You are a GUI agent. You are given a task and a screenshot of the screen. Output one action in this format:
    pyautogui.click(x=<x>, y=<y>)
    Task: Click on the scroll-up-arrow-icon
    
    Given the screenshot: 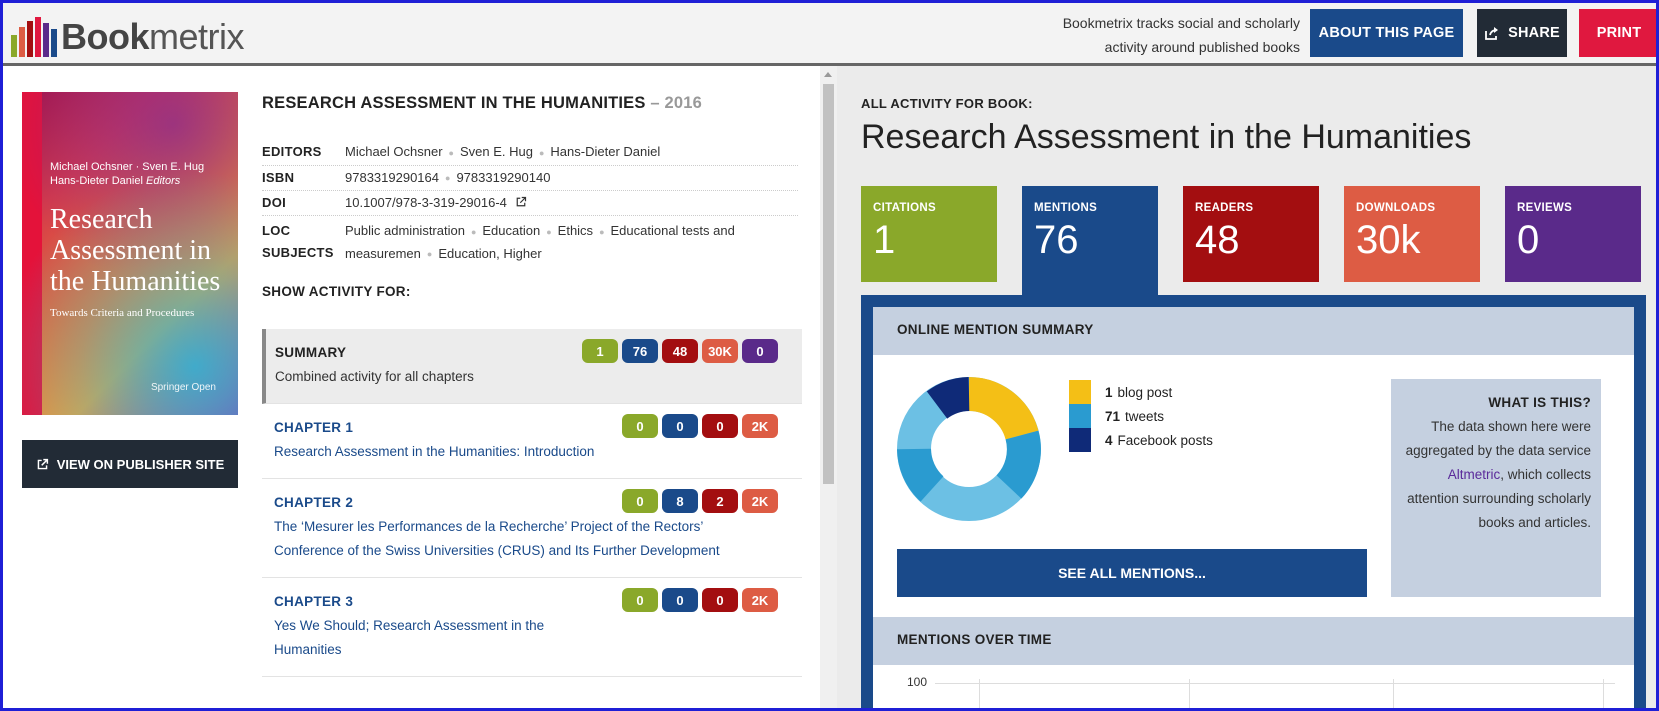 What is the action you would take?
    pyautogui.click(x=828, y=74)
    